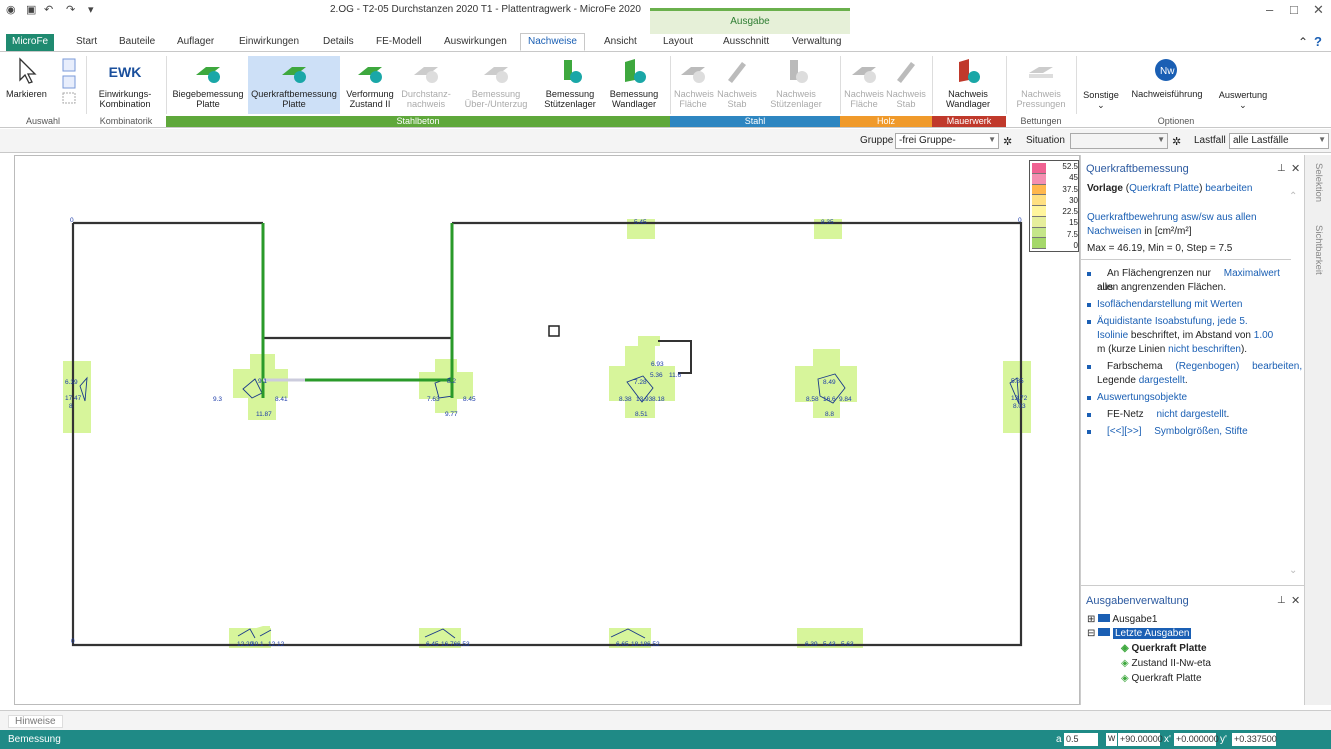  Describe the element at coordinates (276, 644) in the screenshot. I see `value-label: 12.12` at that location.